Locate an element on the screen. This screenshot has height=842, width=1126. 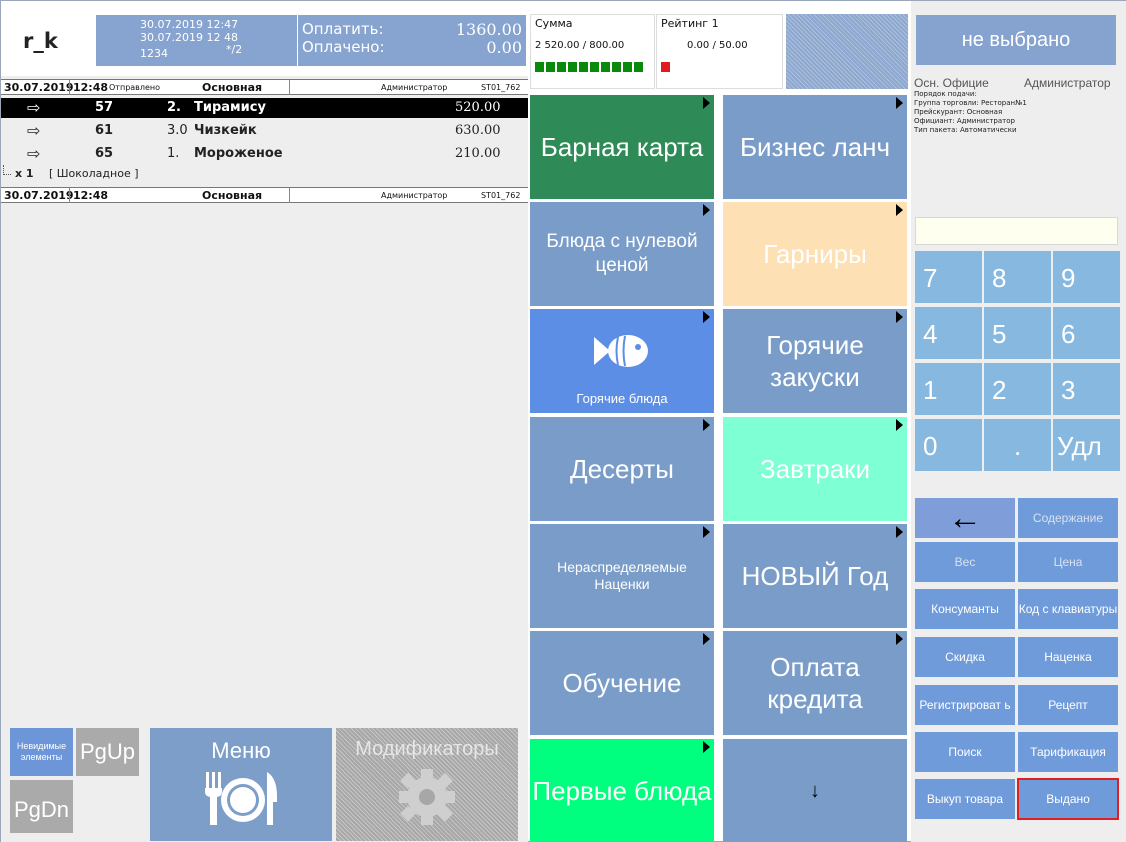
menu-category-button: Бизнес ланч is located at coordinates (815, 147).